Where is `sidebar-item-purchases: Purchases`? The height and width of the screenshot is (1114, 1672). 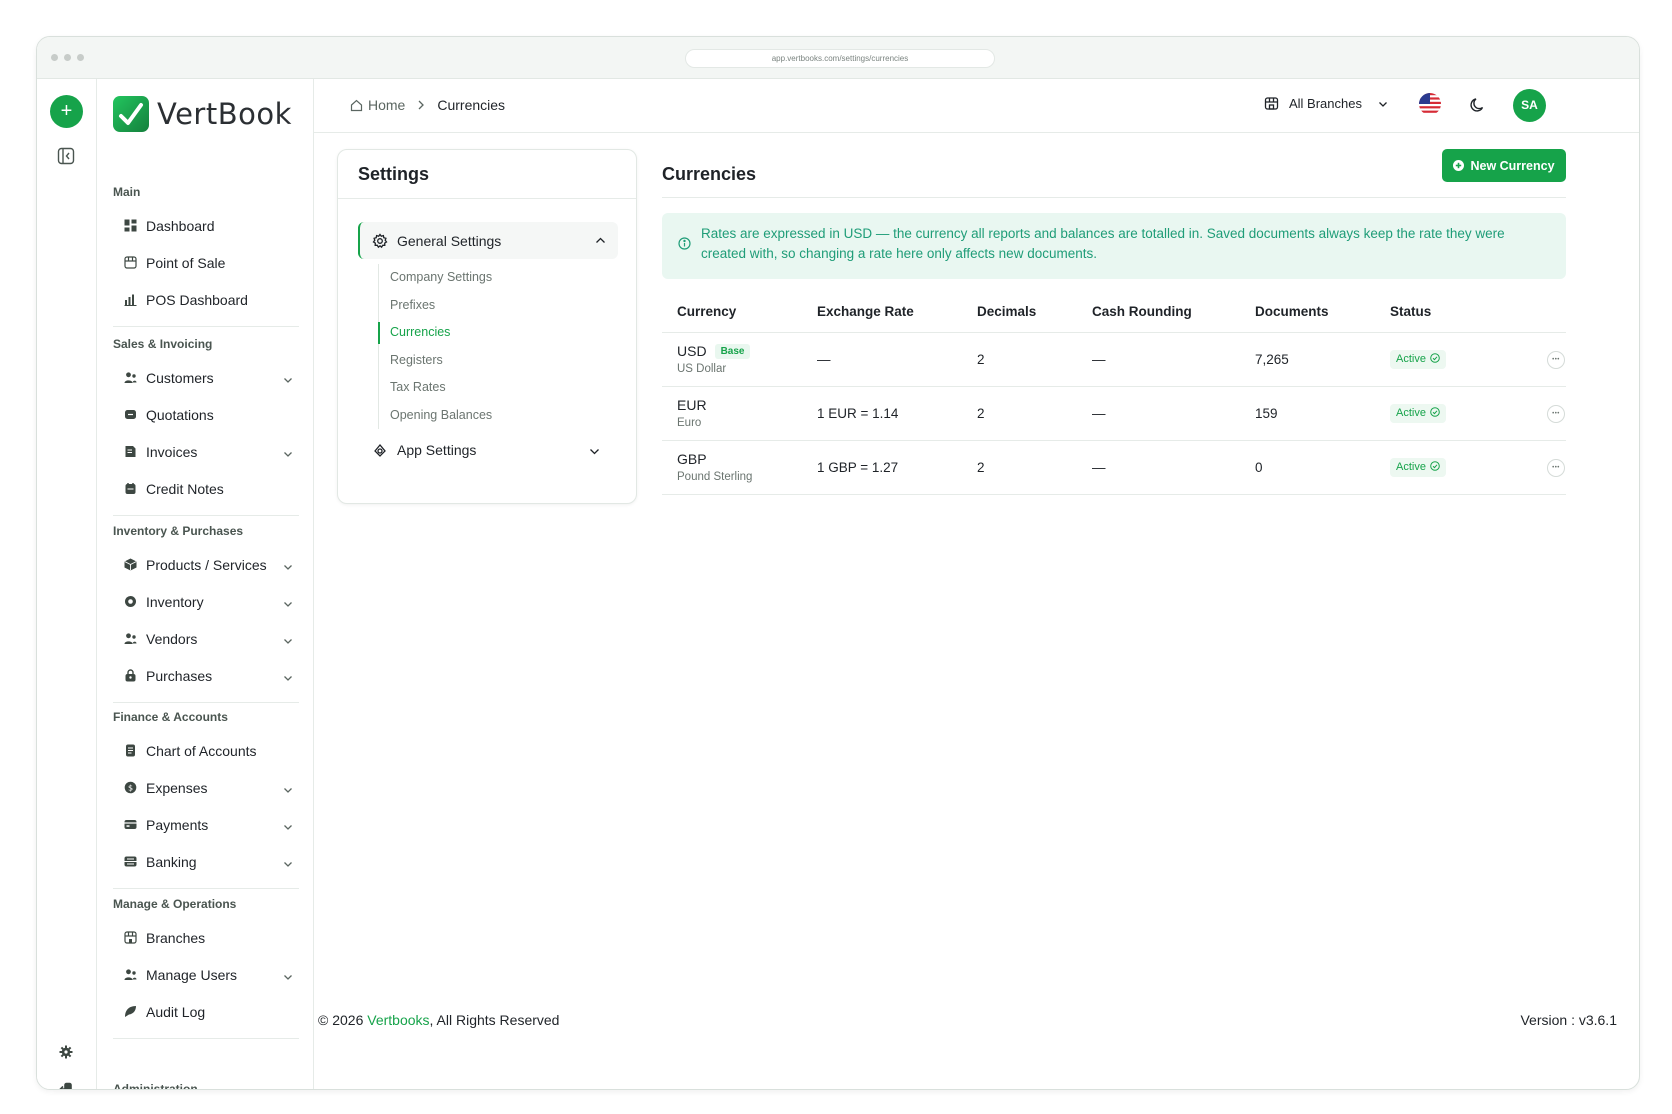
sidebar-item-purchases: Purchases is located at coordinates (206, 675).